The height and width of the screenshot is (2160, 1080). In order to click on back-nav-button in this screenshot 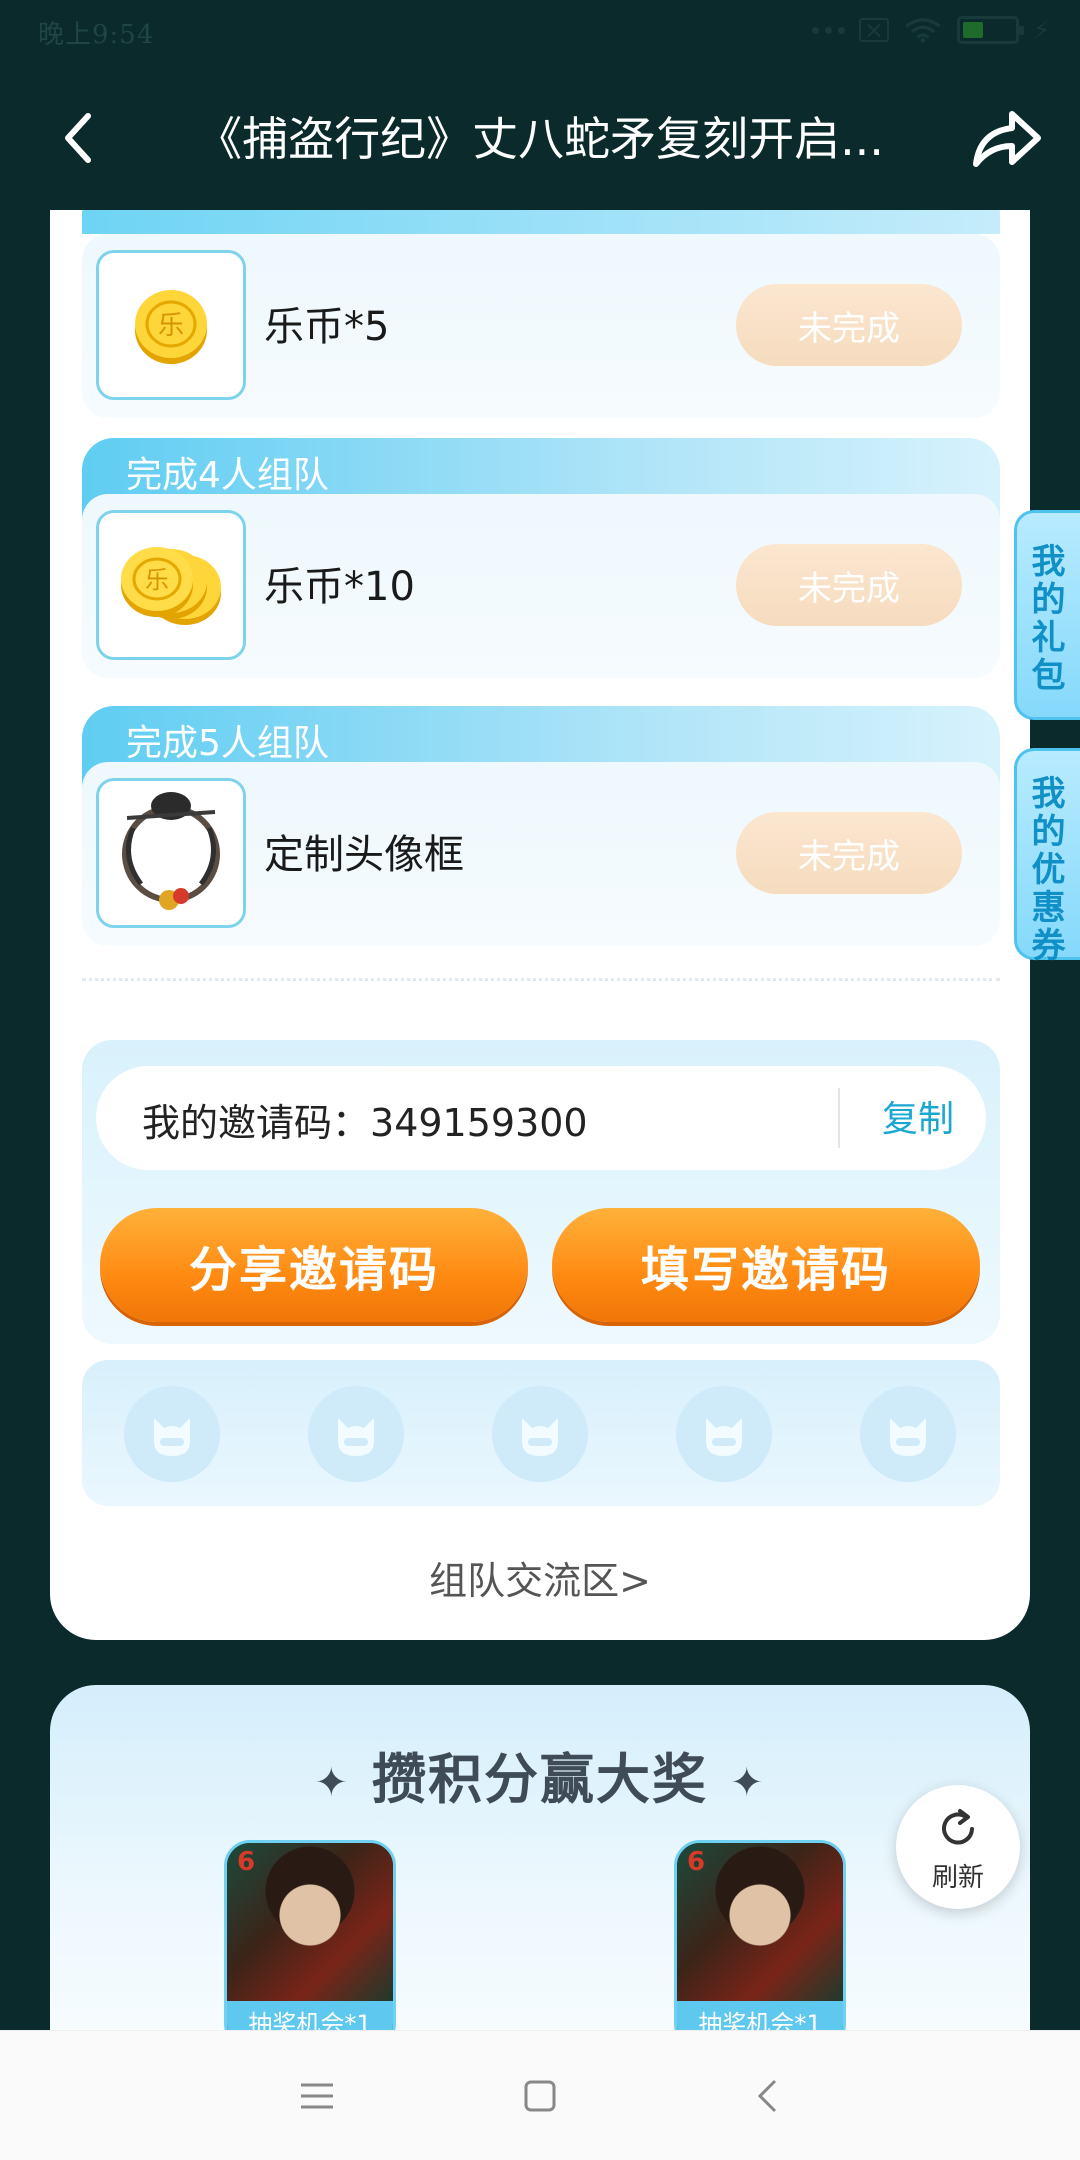, I will do `click(767, 2096)`.